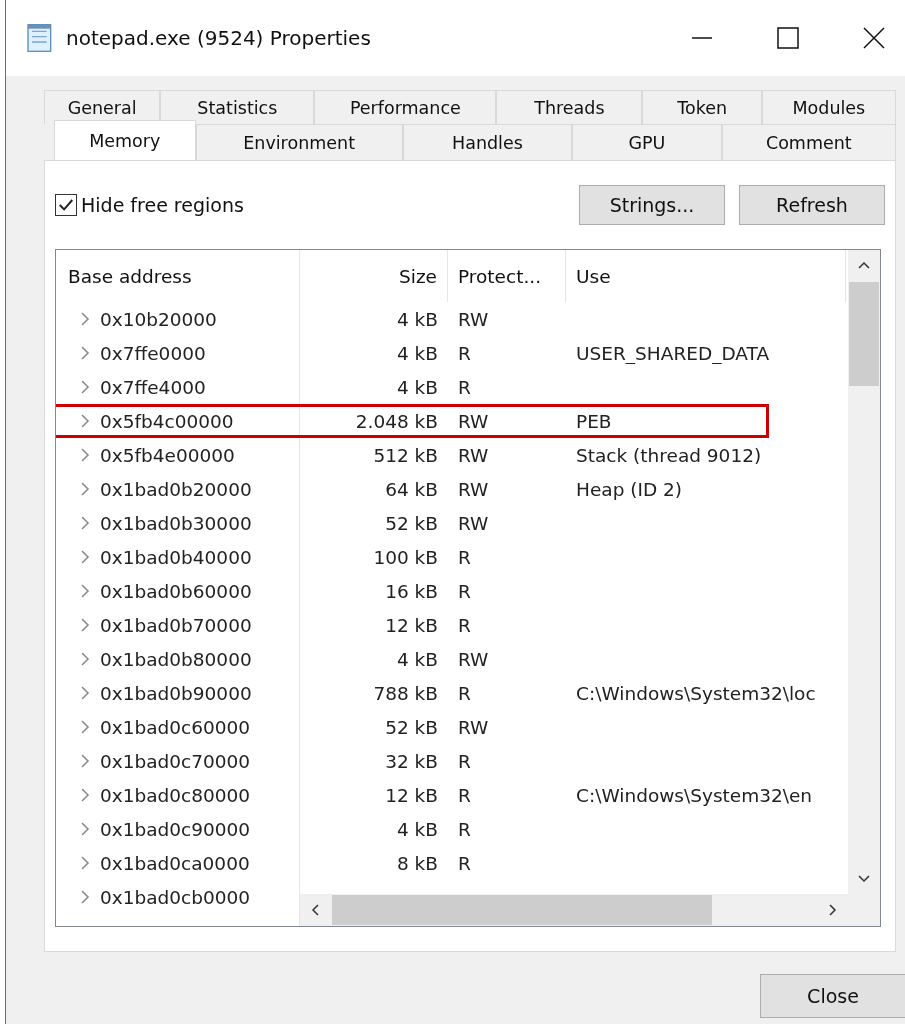 Image resolution: width=905 pixels, height=1024 pixels. What do you see at coordinates (153, 353) in the screenshot?
I see `address-cell: 0x7ffe0000` at bounding box center [153, 353].